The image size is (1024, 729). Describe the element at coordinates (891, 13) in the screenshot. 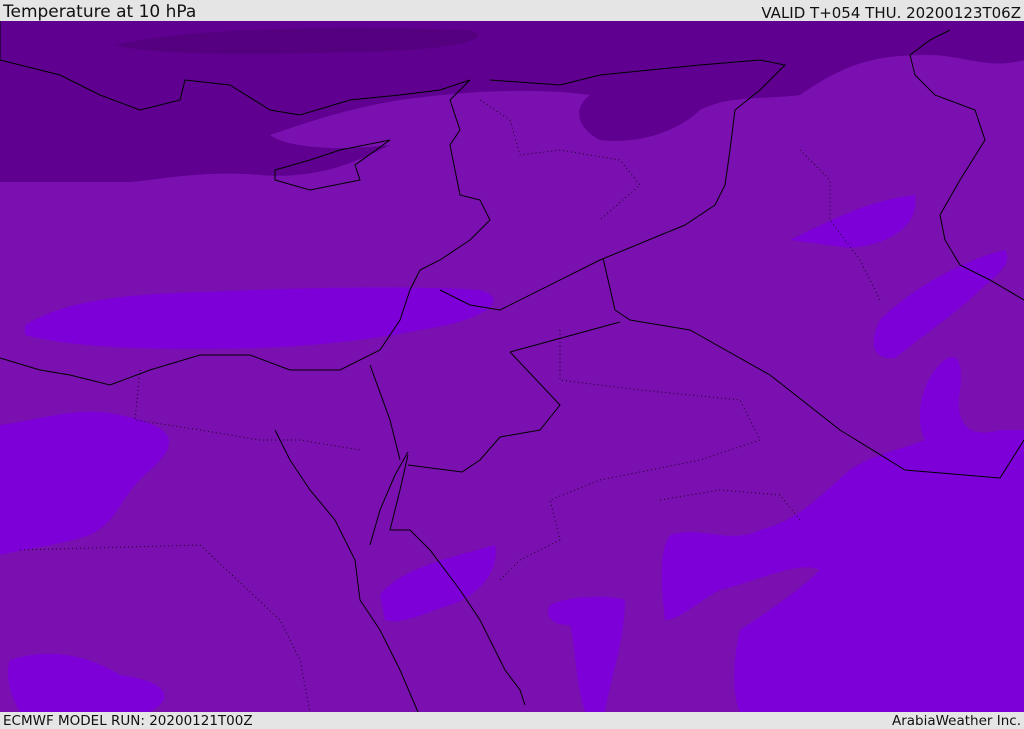

I see `valid-time: VALID T+054 THU. 20200123T06Z` at that location.